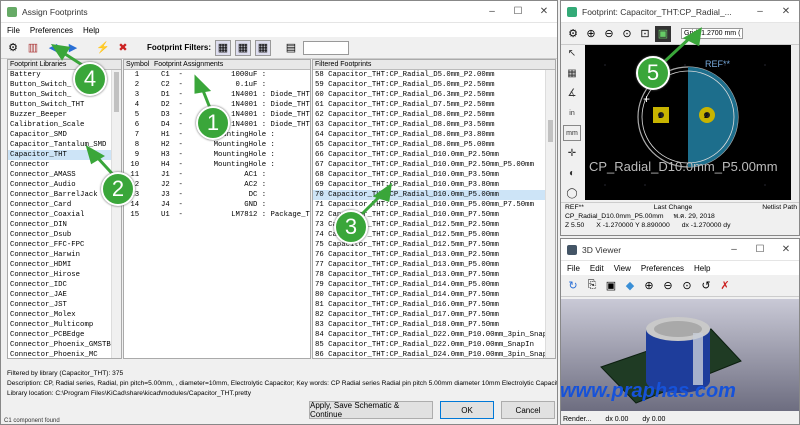 The image size is (800, 425). Describe the element at coordinates (217, 195) in the screenshot. I see `assignment-row: 13 J3 - DC :` at that location.